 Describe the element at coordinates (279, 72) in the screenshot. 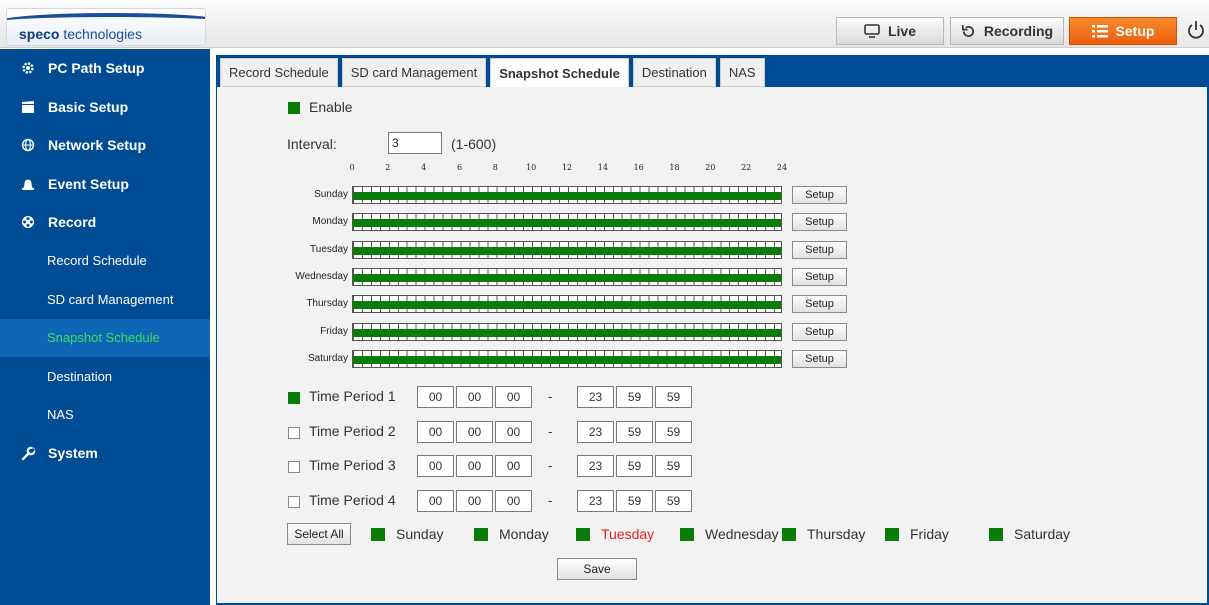

I see `tab-record-schedule: Record Schedule` at that location.